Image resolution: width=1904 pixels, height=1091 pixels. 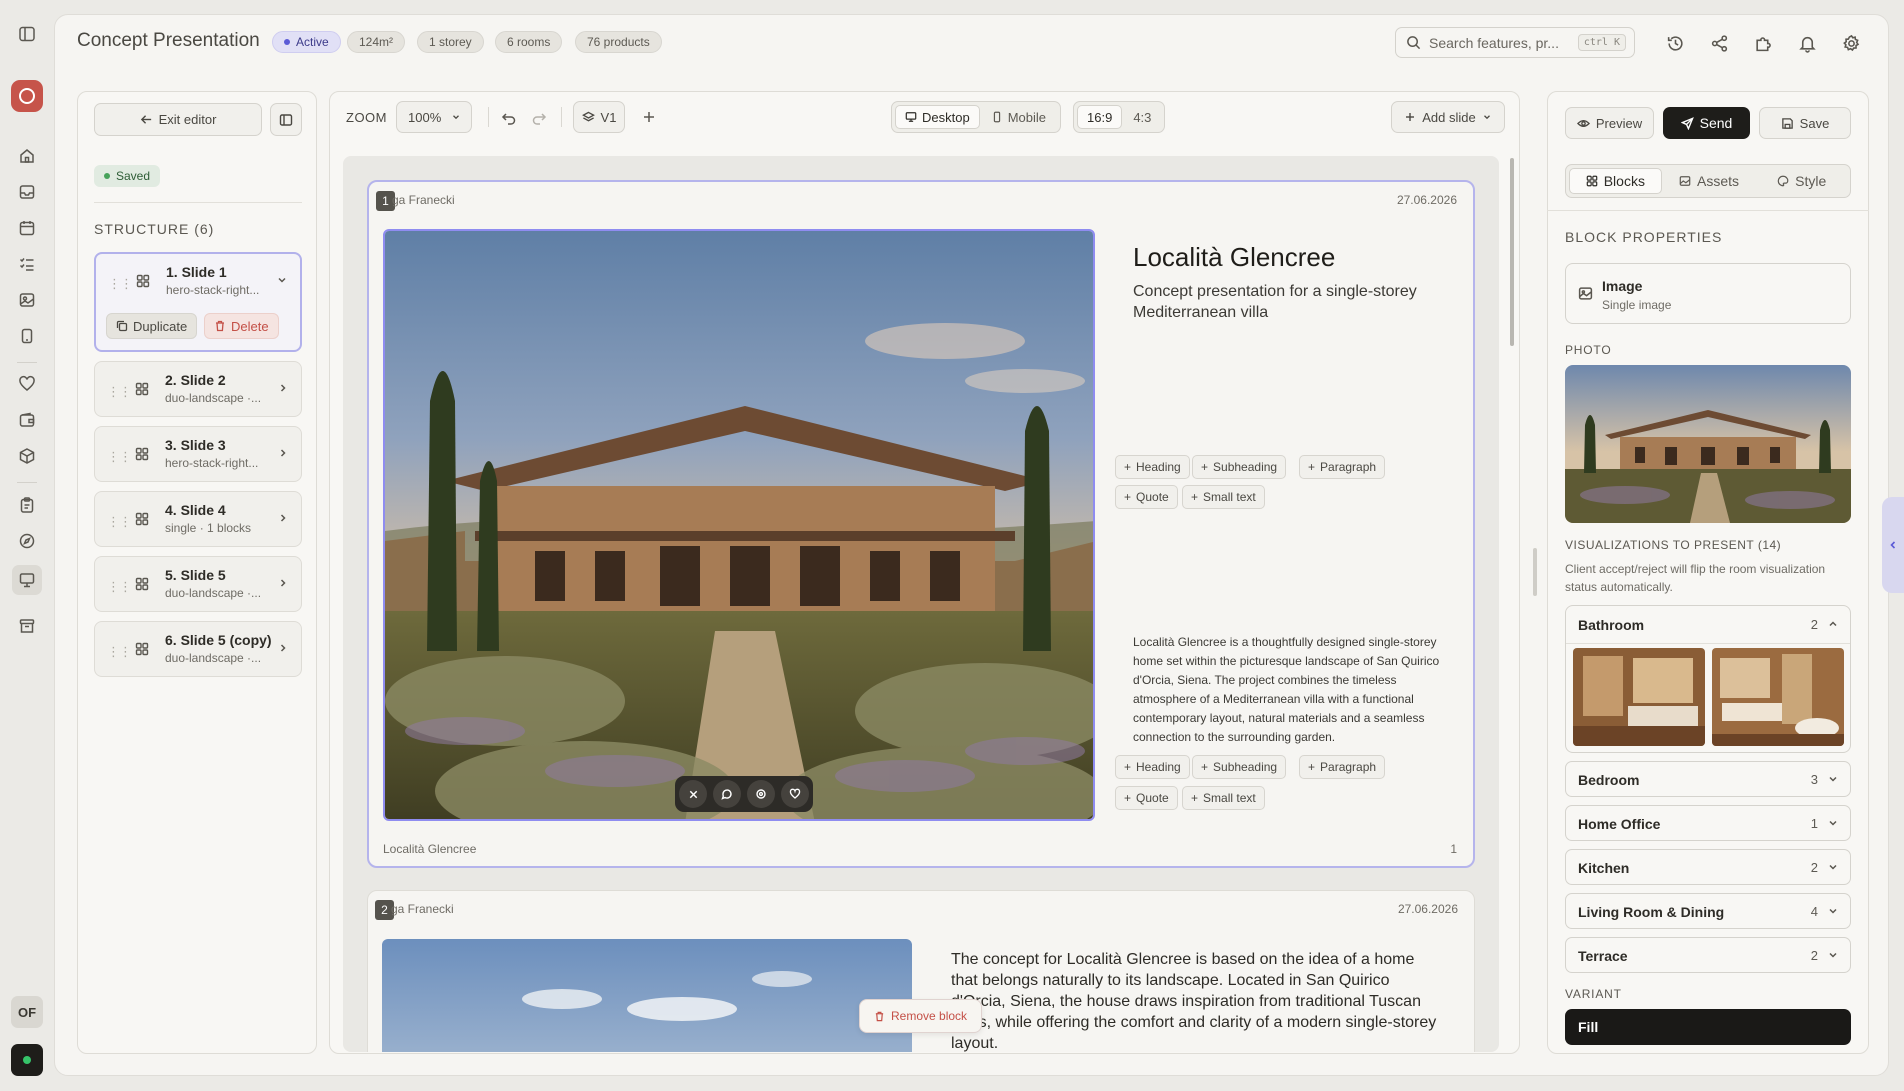 I want to click on puzzle-icon, so click(x=1763, y=43).